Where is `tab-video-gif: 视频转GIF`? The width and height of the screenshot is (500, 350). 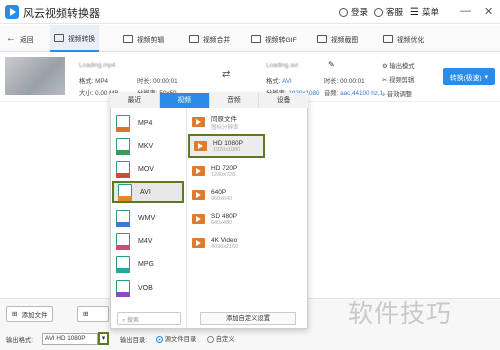
tab-video-gif: 视频转GIF is located at coordinates (274, 38).